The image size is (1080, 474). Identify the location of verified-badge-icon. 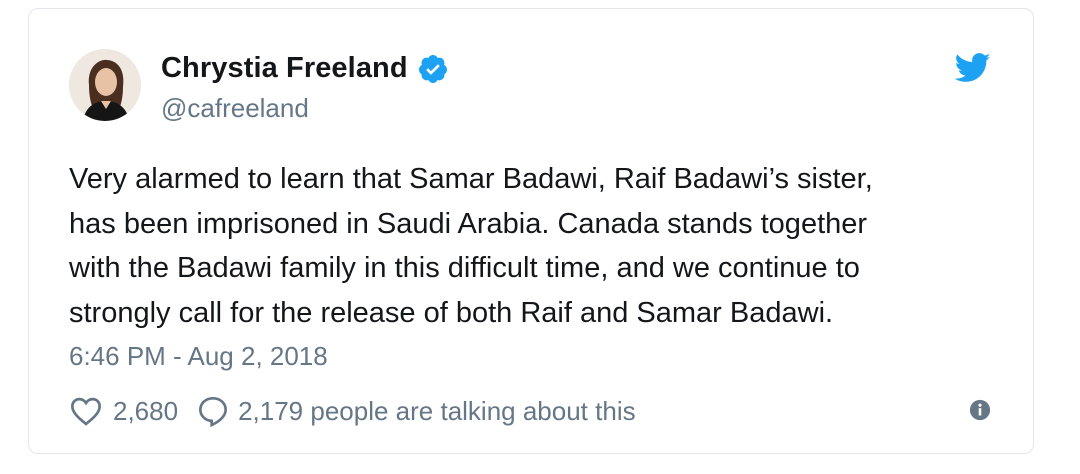
(432, 69).